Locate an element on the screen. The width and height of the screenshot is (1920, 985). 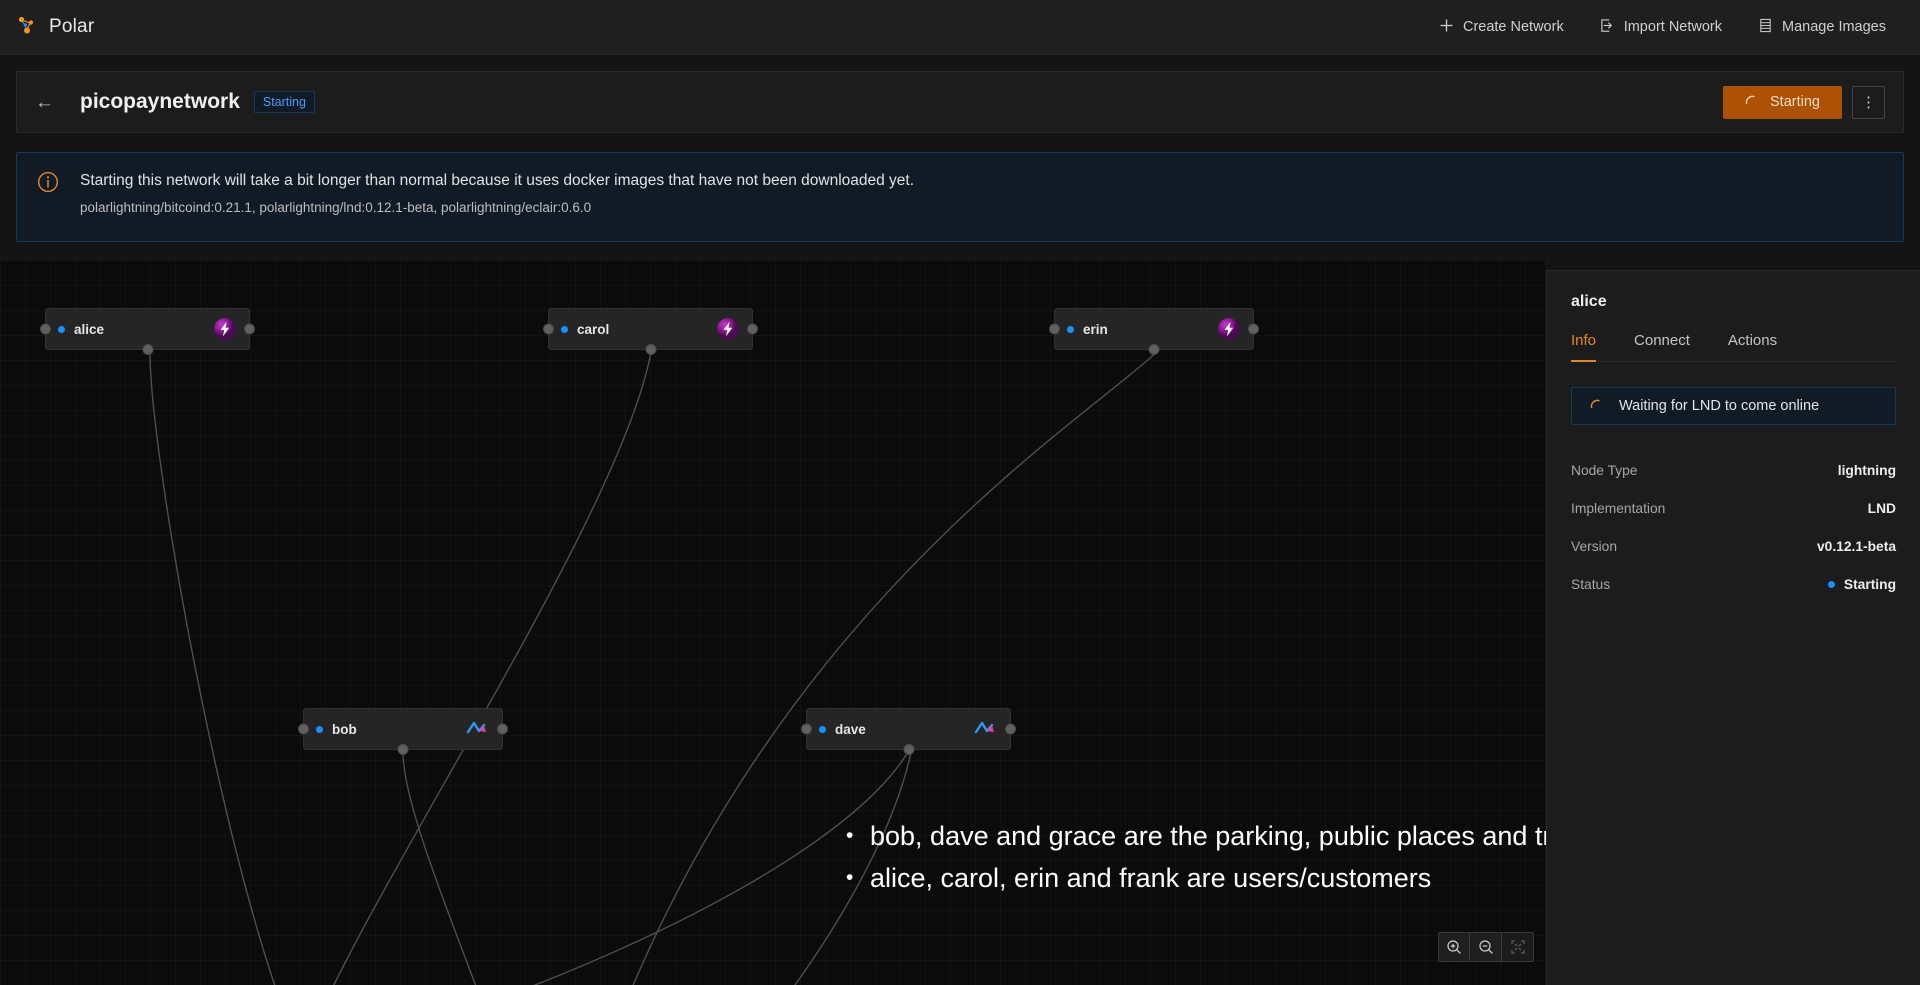
network-node-bob: bob is located at coordinates (403, 731).